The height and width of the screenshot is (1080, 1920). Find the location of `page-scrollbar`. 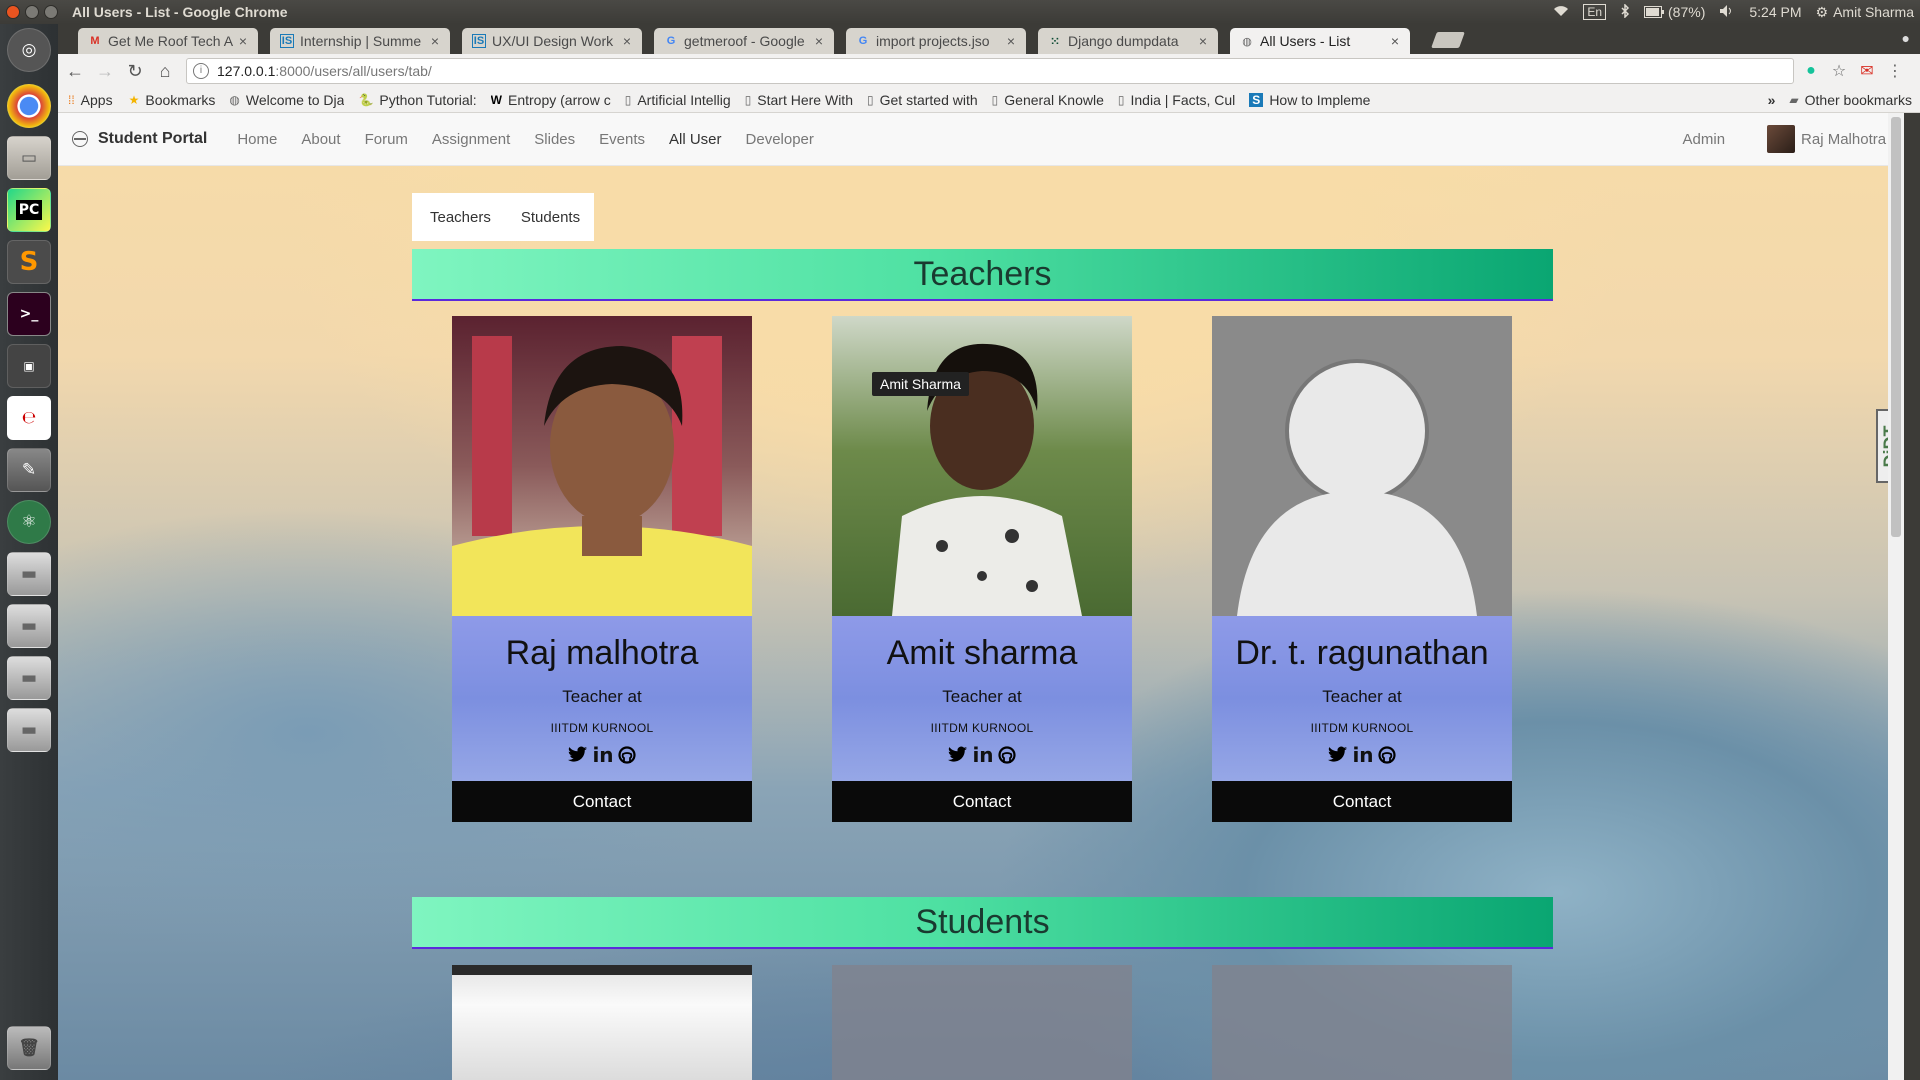

page-scrollbar is located at coordinates (1896, 596).